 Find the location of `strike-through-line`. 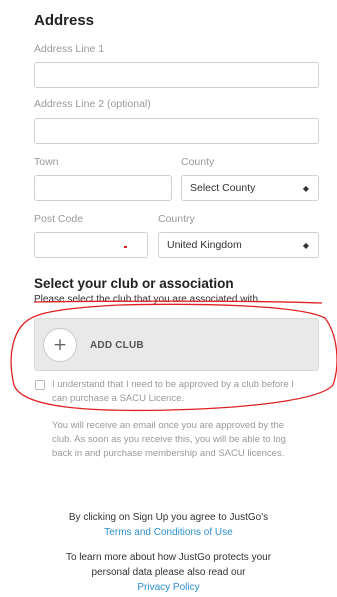

strike-through-line is located at coordinates (178, 302).